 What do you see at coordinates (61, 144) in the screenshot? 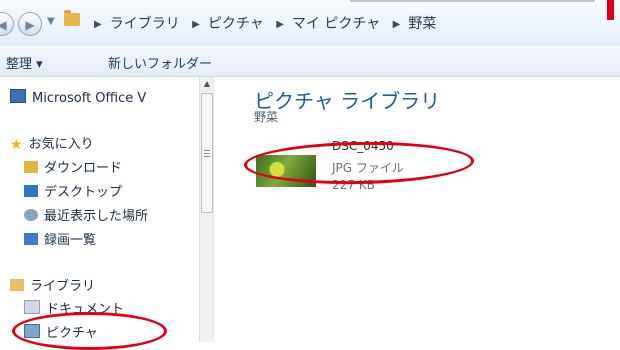
I see `sidebar-item-label: お気に入り` at bounding box center [61, 144].